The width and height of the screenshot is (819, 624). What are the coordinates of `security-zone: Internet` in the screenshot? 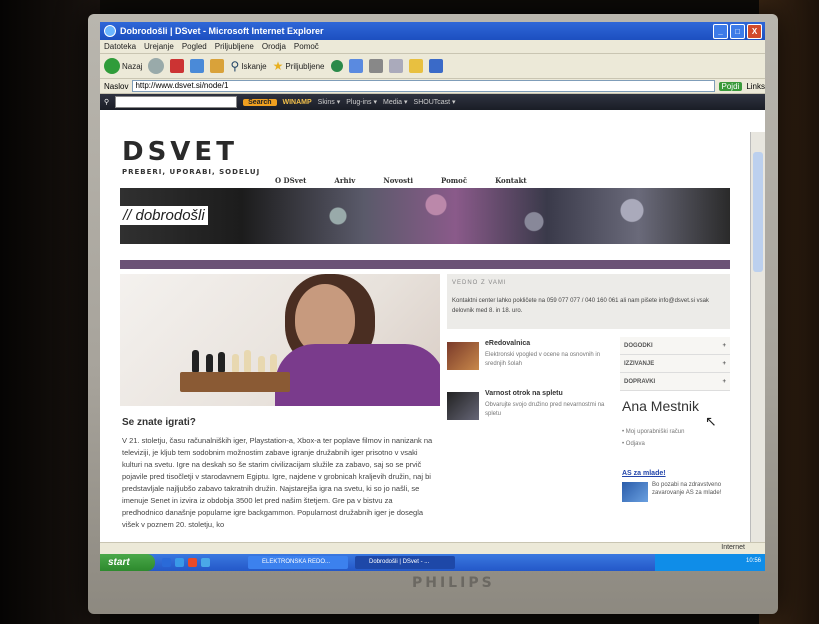 It's located at (733, 547).